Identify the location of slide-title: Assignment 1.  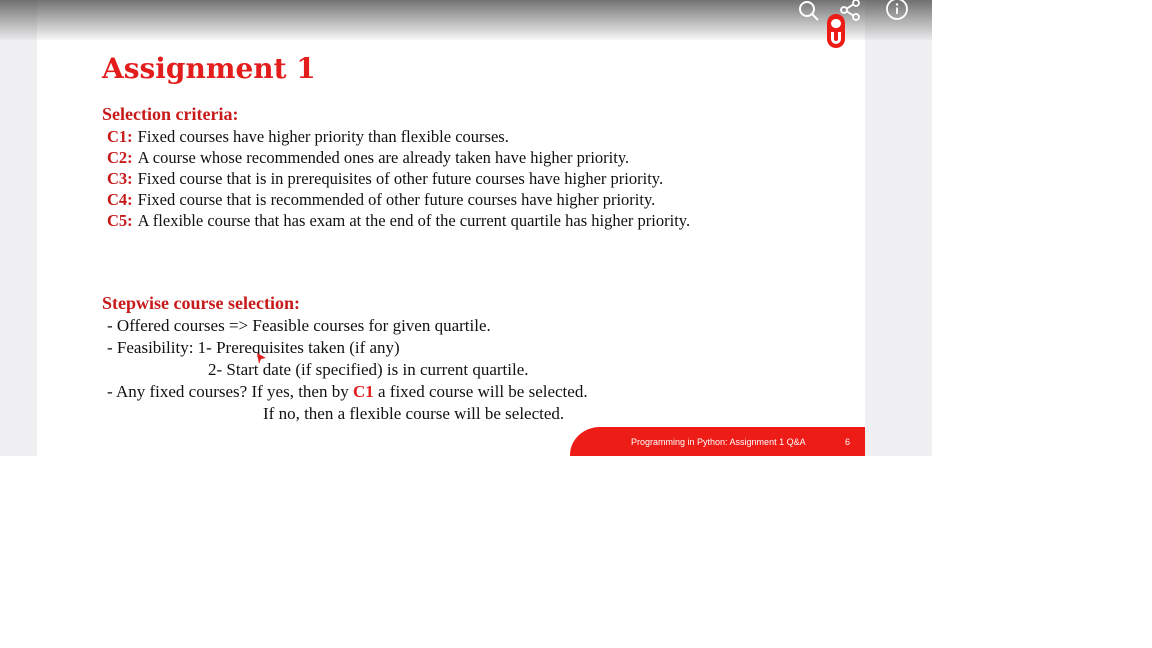
(209, 68).